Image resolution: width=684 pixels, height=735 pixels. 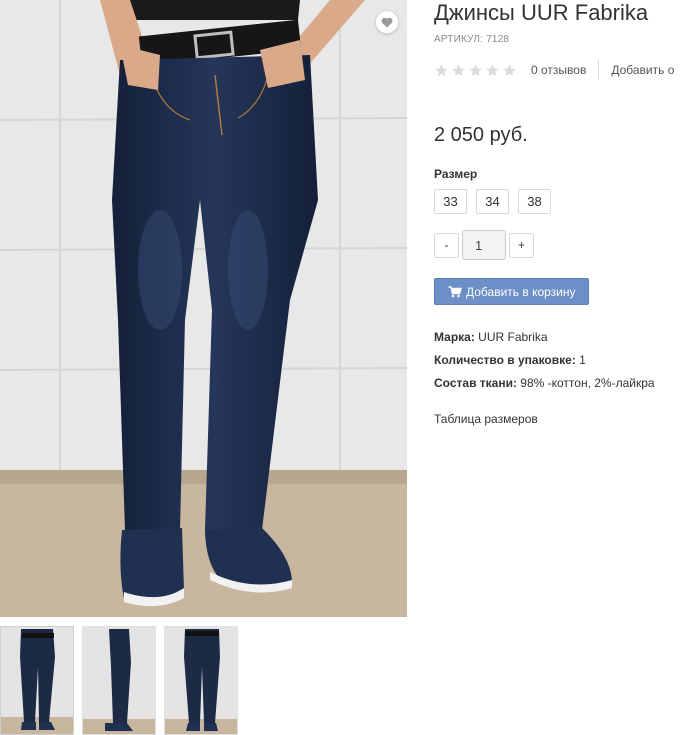 What do you see at coordinates (511, 337) in the screenshot?
I see `spec-value: UUR Fabrika` at bounding box center [511, 337].